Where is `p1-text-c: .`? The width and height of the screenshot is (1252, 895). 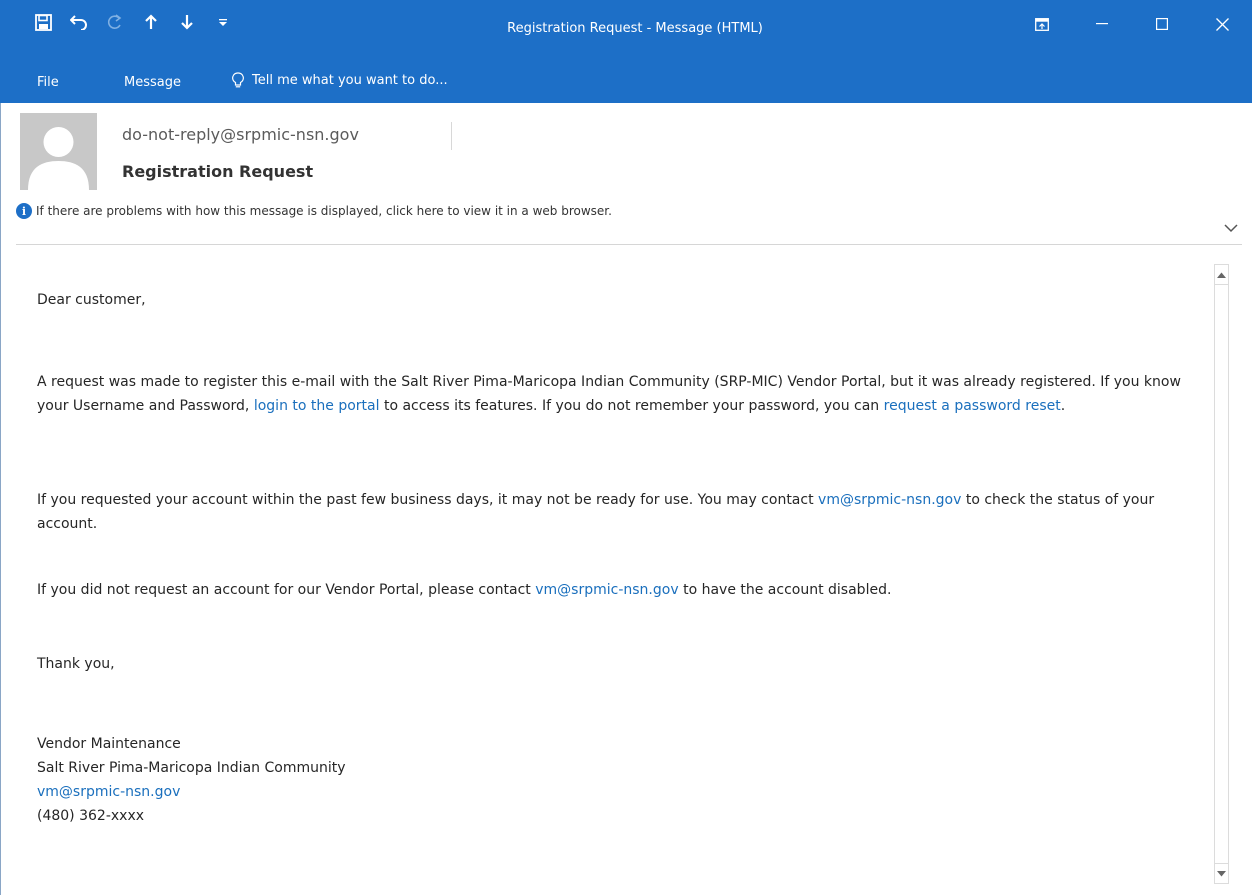 p1-text-c: . is located at coordinates (1063, 406).